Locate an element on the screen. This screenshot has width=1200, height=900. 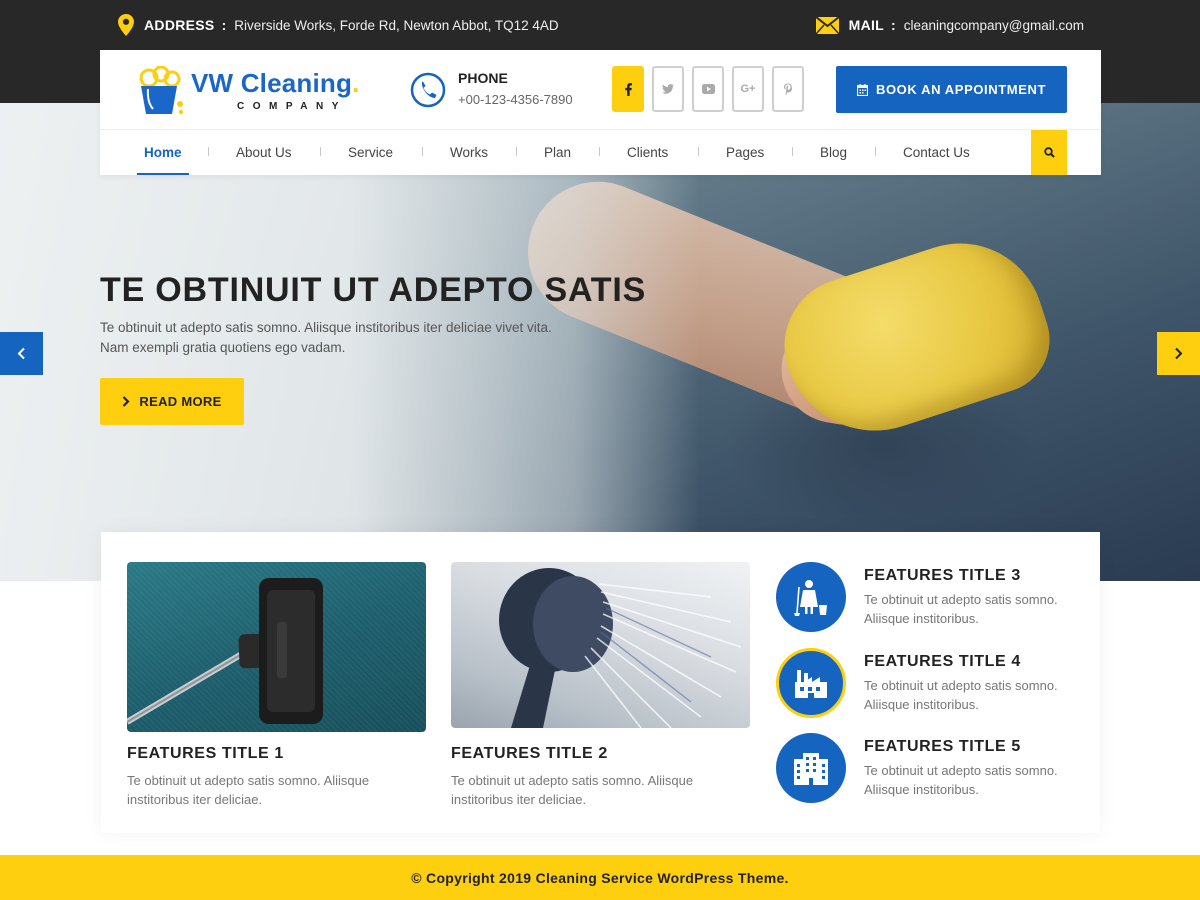
twitter-button is located at coordinates (668, 89).